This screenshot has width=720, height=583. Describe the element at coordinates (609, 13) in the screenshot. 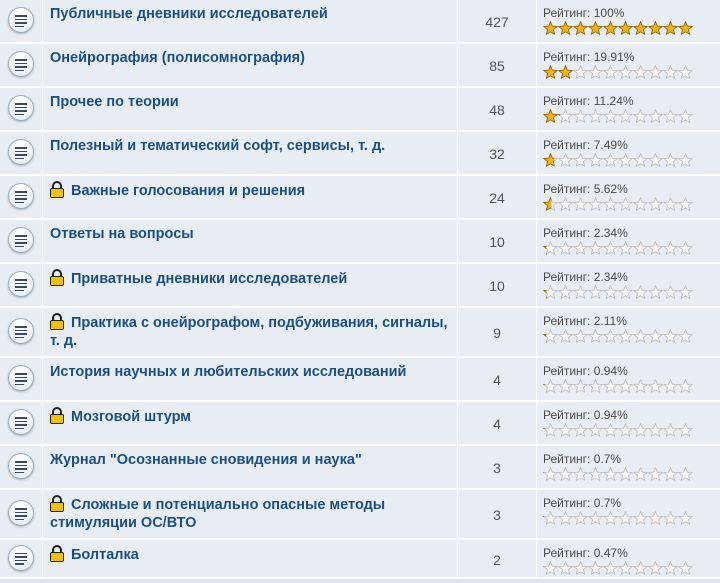

I see `rating-percent: 100%` at that location.